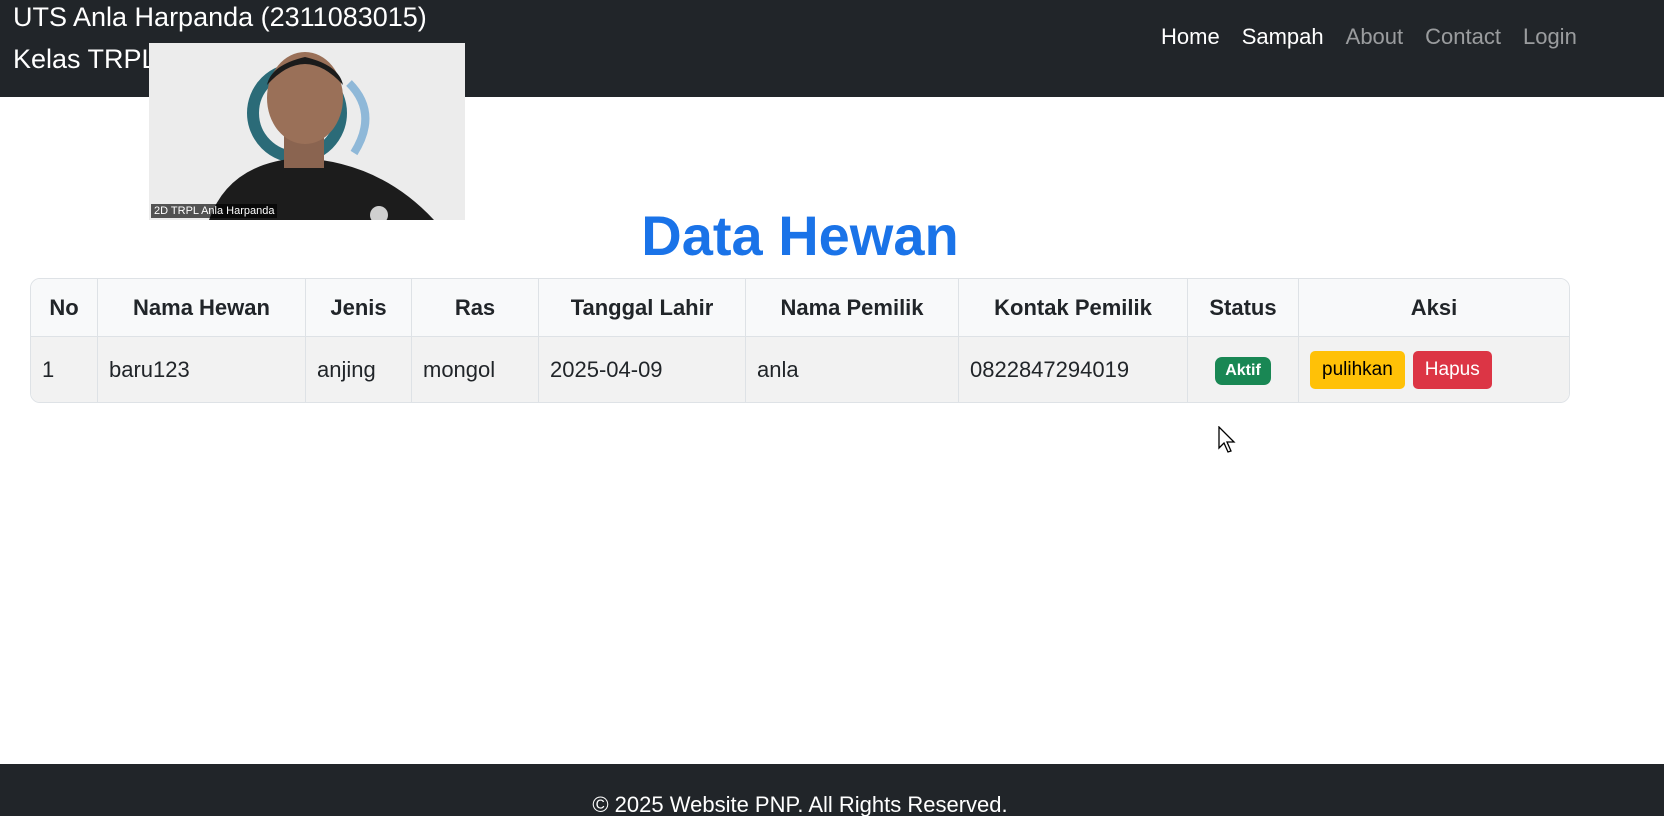 The height and width of the screenshot is (818, 1664). I want to click on nav-sampah: Sampah, so click(1283, 37).